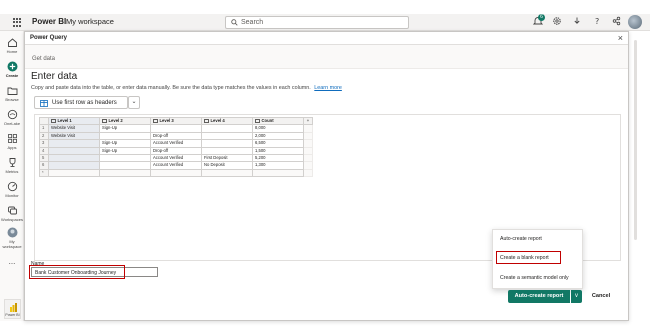 This screenshot has width=650, height=335. I want to click on menu-item-create-blank-report: Create a blank report, so click(537, 258).